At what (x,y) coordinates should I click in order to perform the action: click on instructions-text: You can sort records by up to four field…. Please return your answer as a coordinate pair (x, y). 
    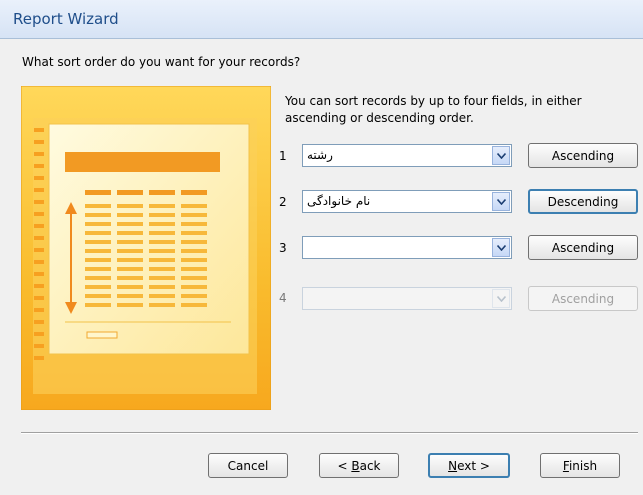
    Looking at the image, I should click on (433, 109).